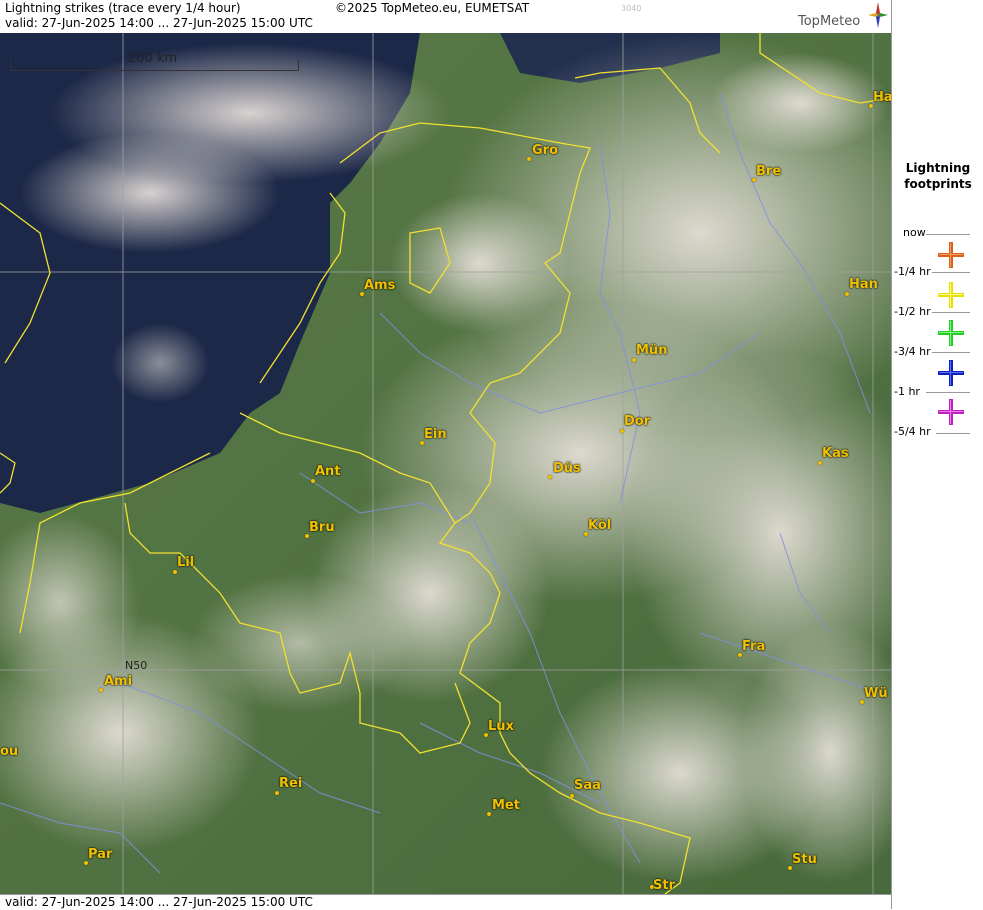  What do you see at coordinates (912, 351) in the screenshot?
I see `legend-label: -3/4 hr` at bounding box center [912, 351].